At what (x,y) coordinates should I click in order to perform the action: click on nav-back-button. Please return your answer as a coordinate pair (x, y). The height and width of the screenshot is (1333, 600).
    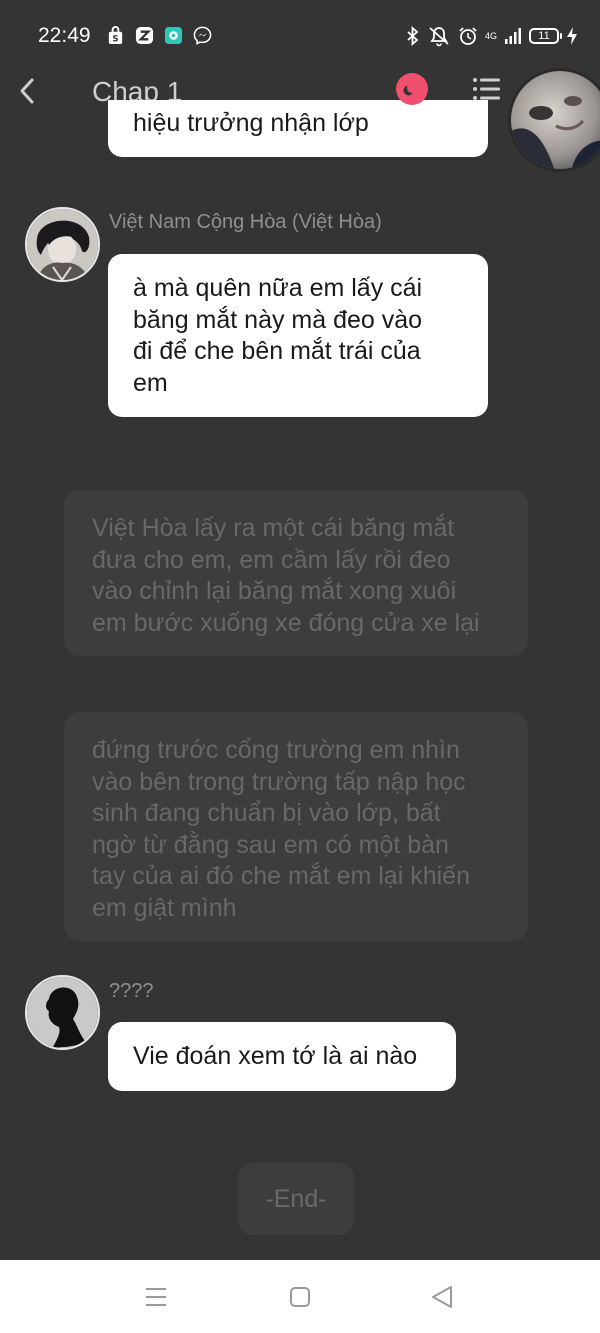
    Looking at the image, I should click on (442, 1297).